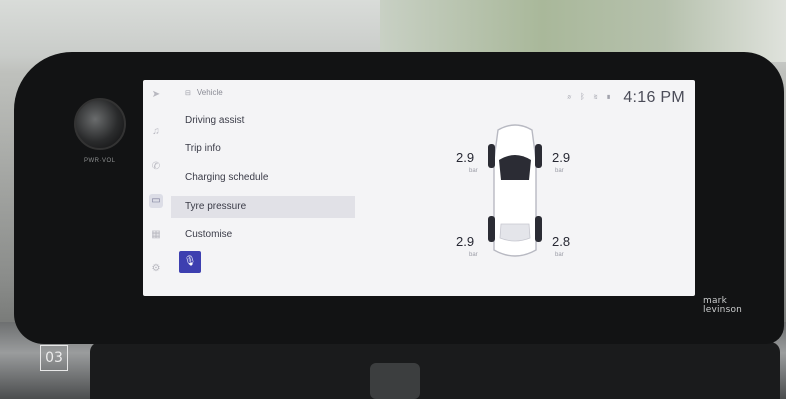 The image size is (786, 399). What do you see at coordinates (263, 207) in the screenshot?
I see `menu-item-tyre-pressure: Tyre pressure` at bounding box center [263, 207].